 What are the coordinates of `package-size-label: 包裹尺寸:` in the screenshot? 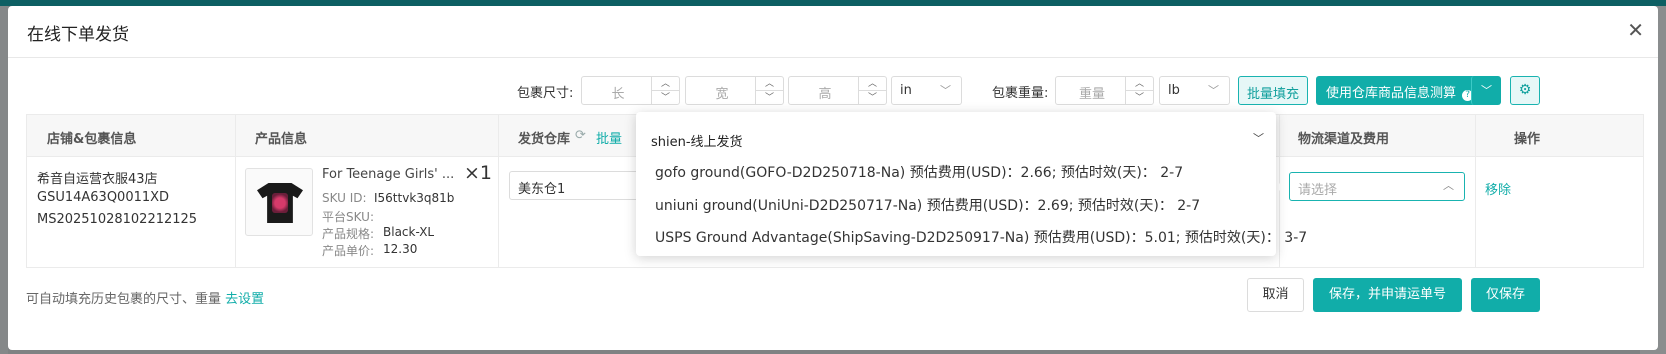 It's located at (545, 93).